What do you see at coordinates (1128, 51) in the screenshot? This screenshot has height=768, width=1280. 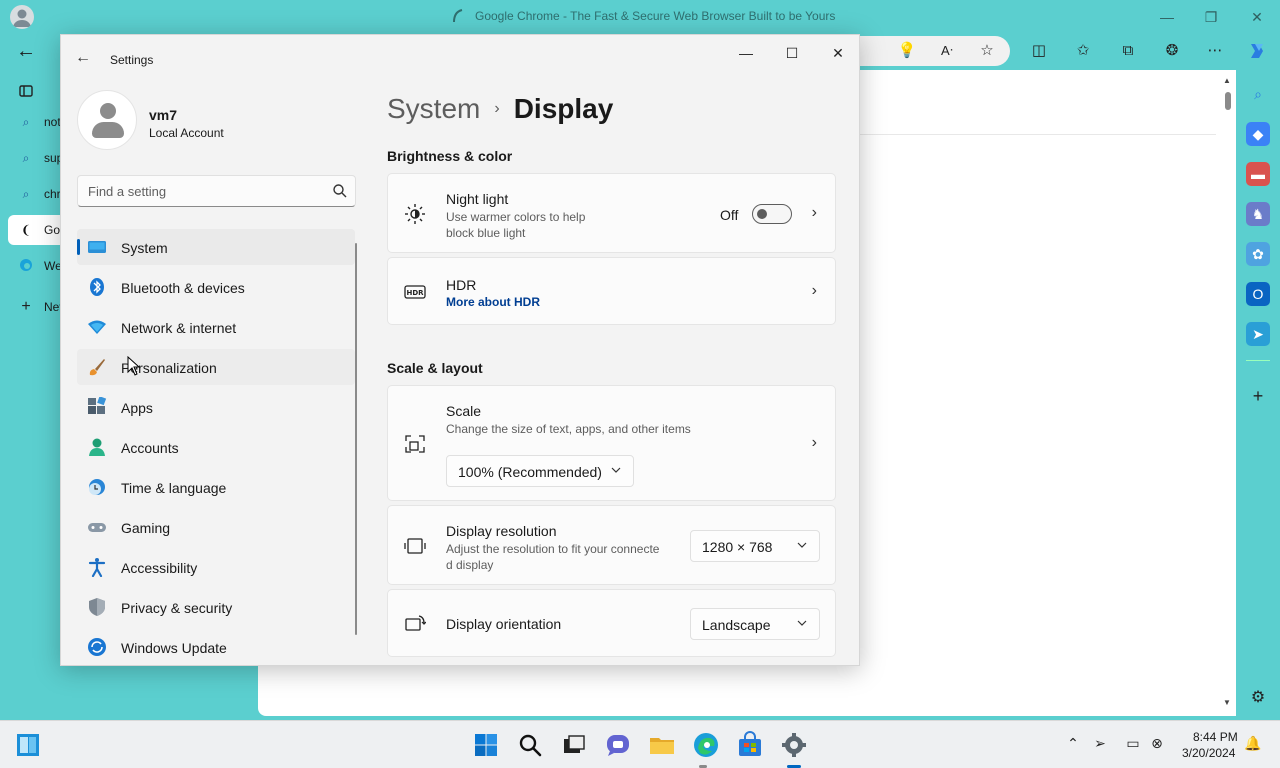 I see `collections-icon: ⧉` at bounding box center [1128, 51].